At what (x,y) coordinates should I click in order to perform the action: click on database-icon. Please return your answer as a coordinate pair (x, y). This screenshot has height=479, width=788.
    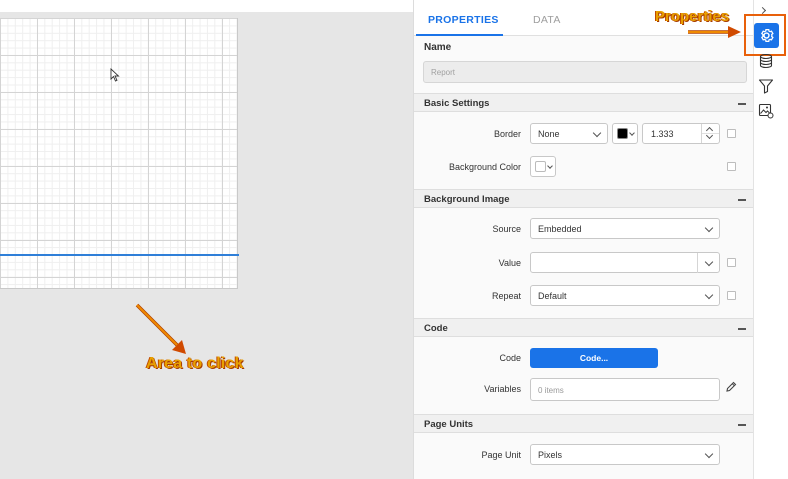
    Looking at the image, I should click on (766, 61).